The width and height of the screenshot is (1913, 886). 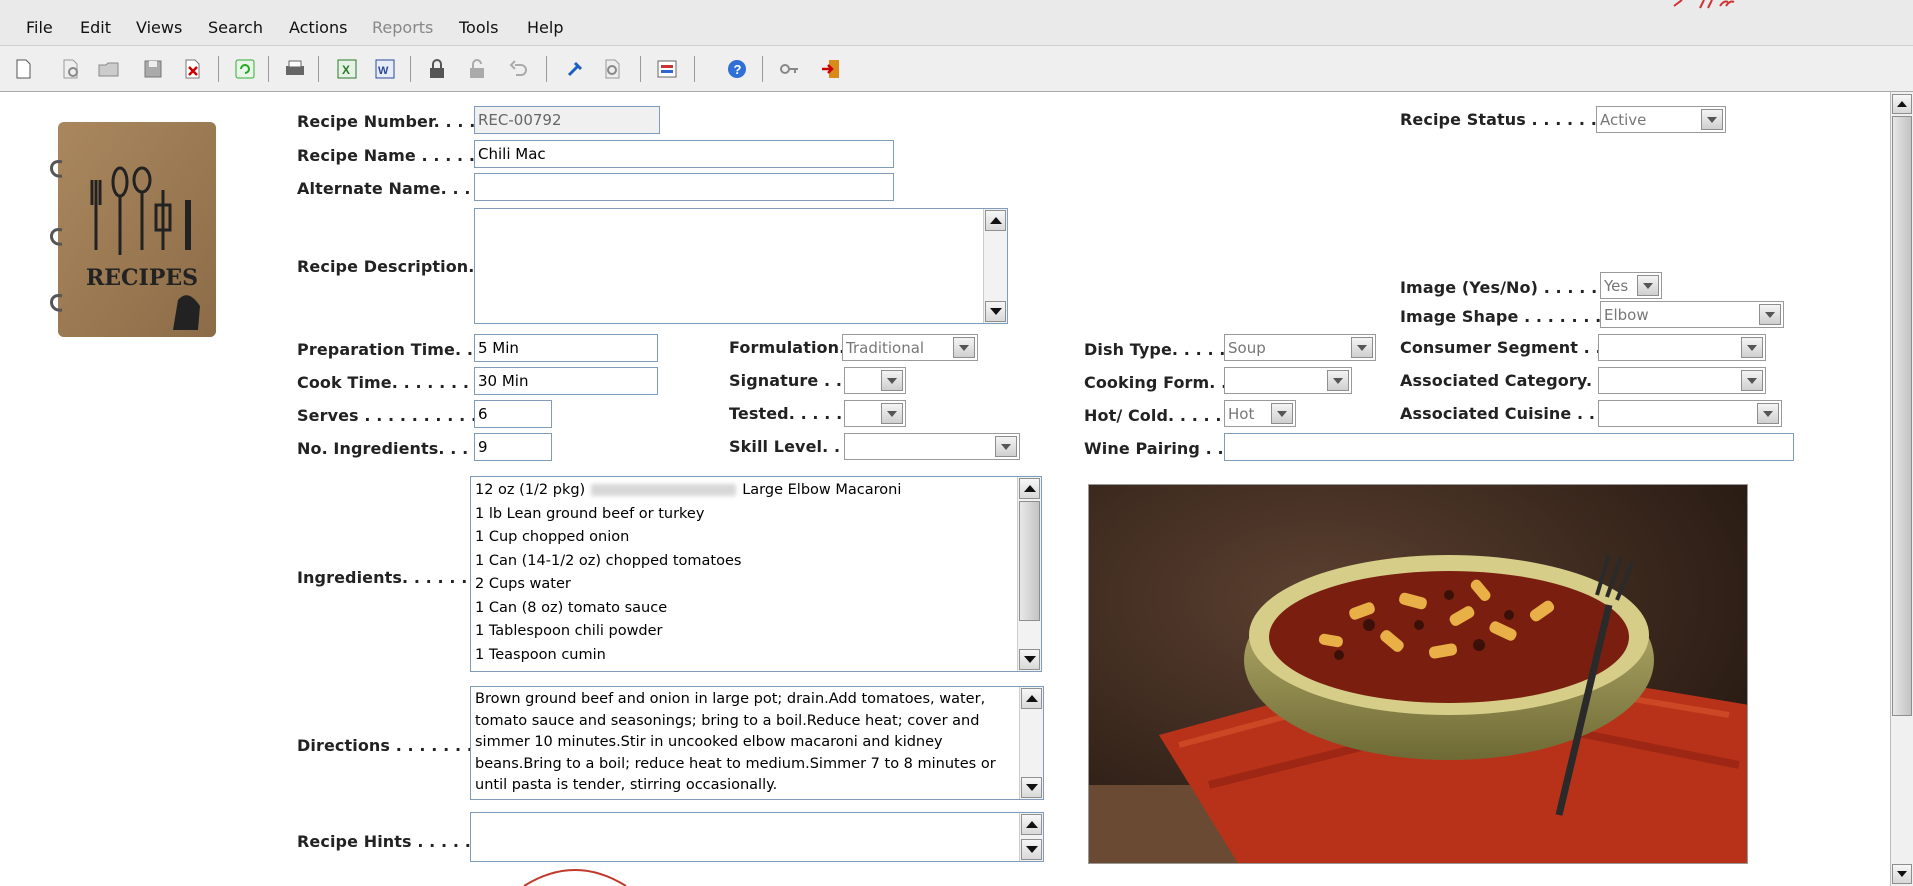 I want to click on image-shape-select: Elbow, so click(x=1692, y=314).